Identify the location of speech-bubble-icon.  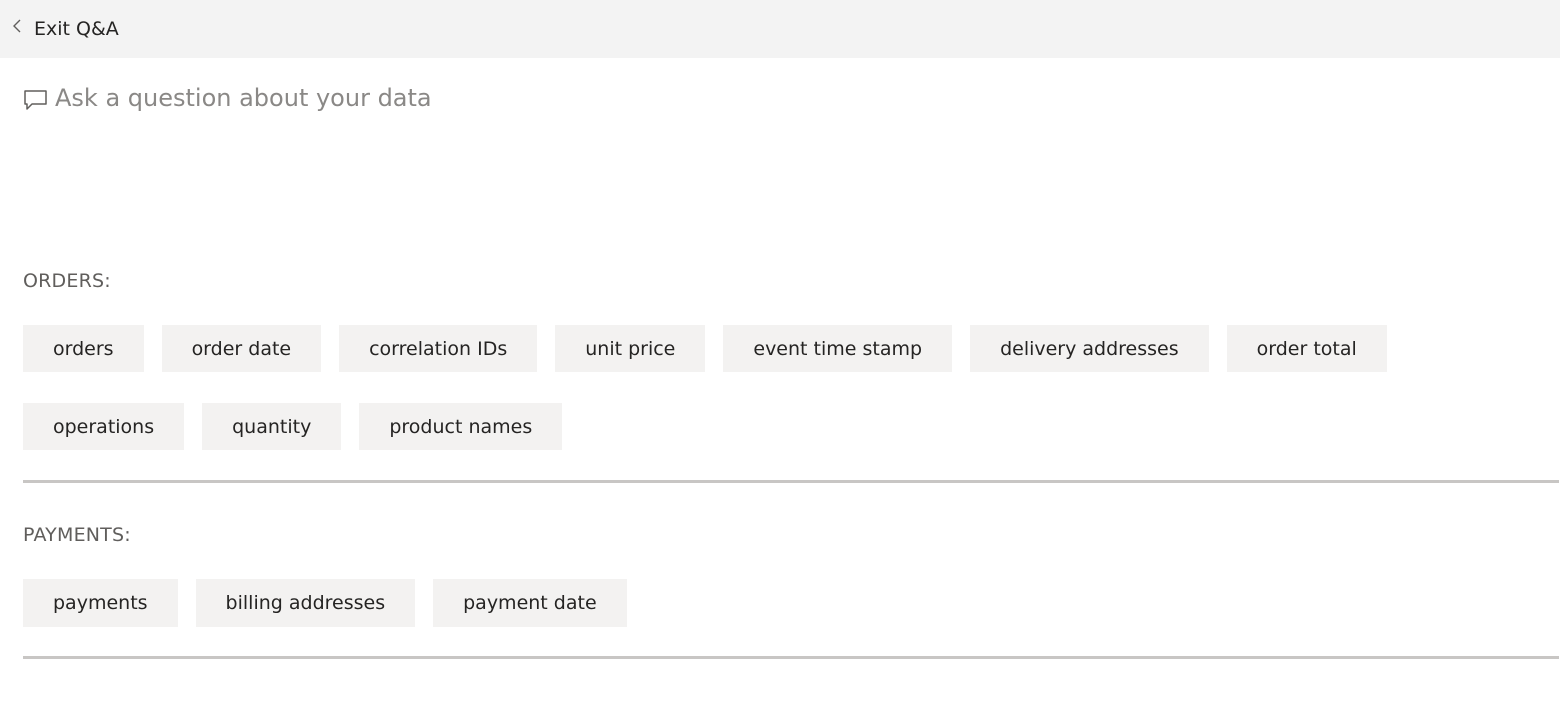
(36, 100).